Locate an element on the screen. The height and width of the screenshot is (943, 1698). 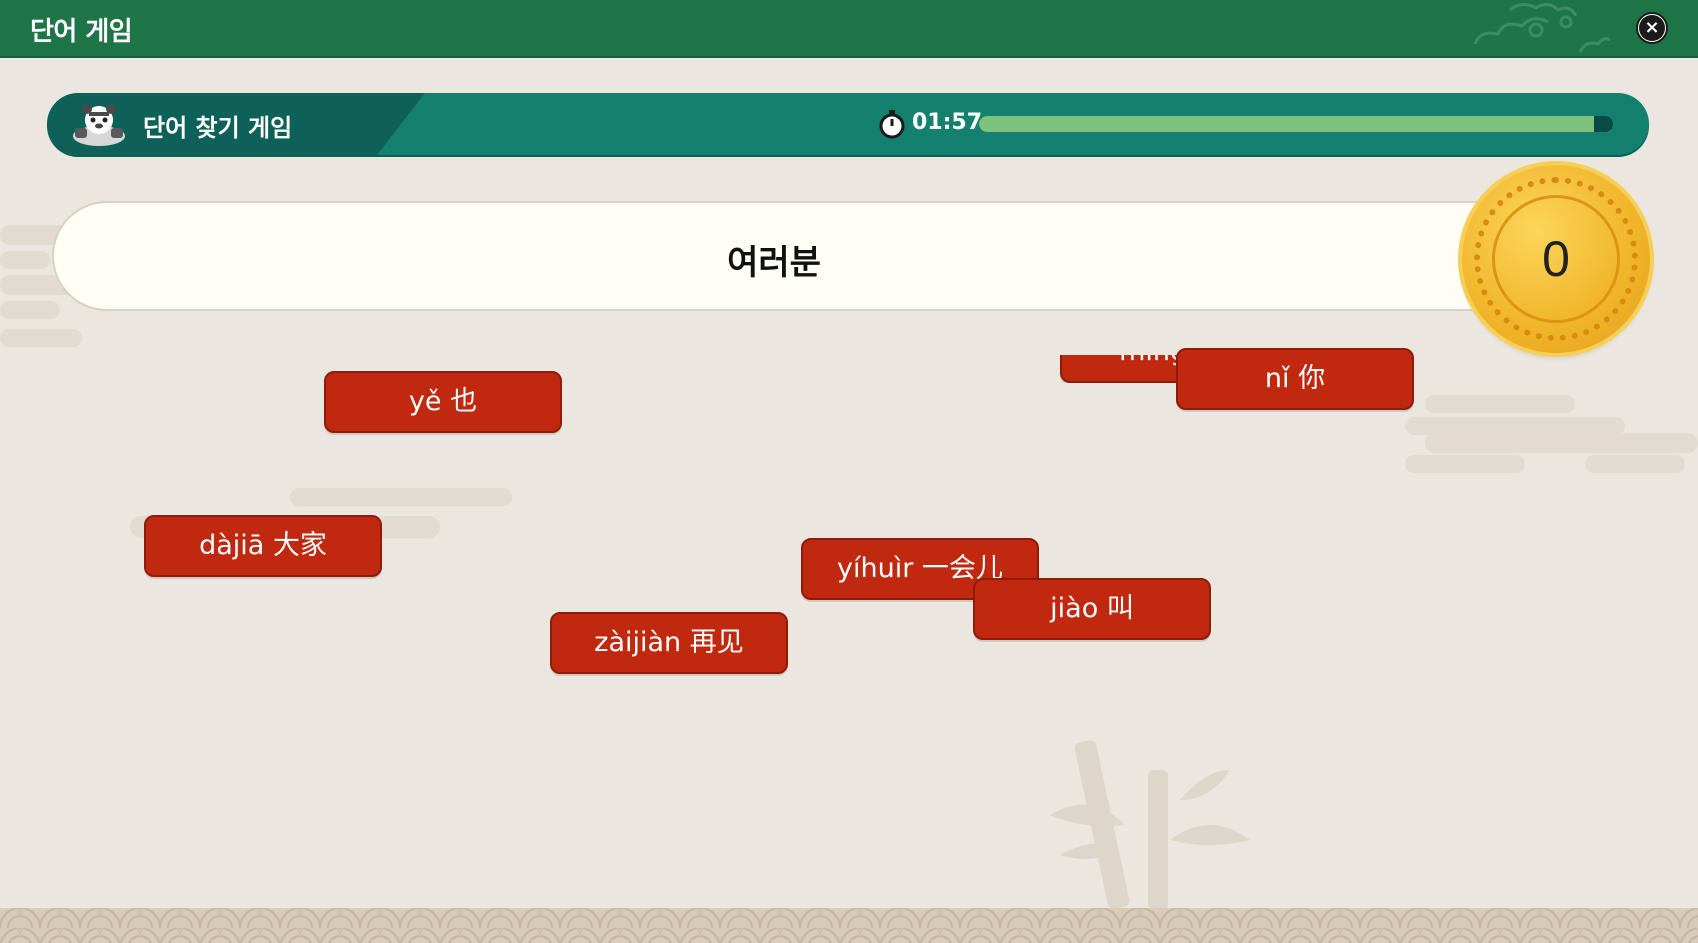
word-tile-dajia: dàjiā 大家 is located at coordinates (263, 546).